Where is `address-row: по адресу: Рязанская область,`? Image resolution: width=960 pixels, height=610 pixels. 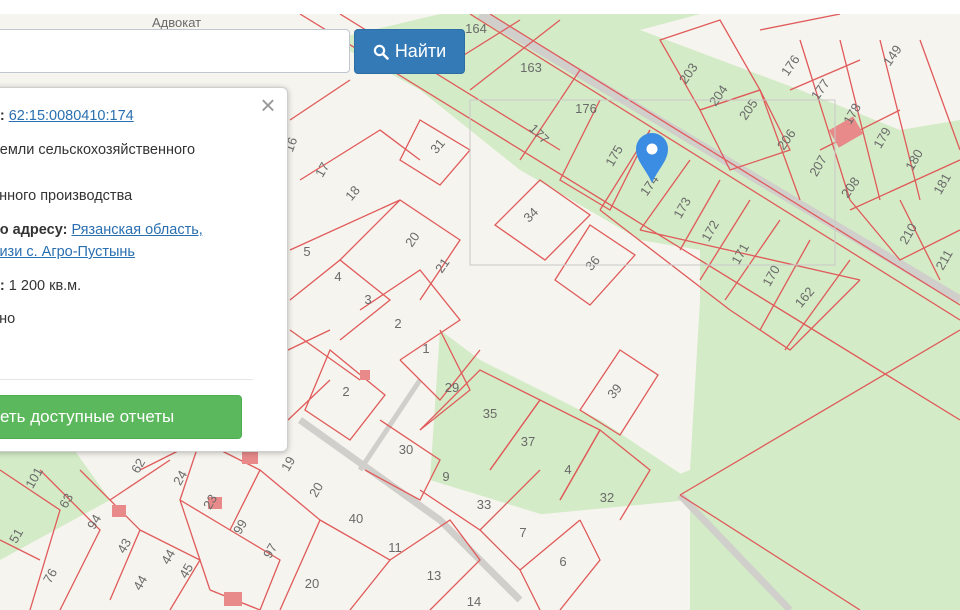 address-row: по адресу: Рязанская область, is located at coordinates (101, 230).